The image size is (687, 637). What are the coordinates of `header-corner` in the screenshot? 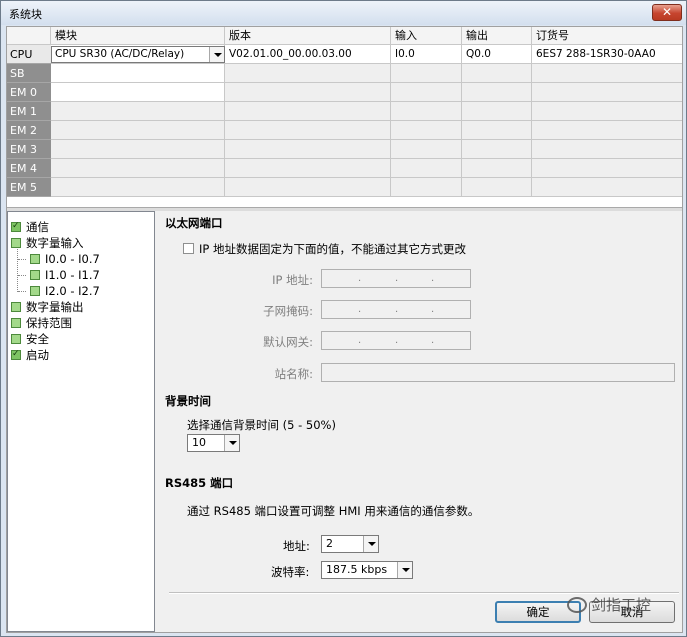 It's located at (29, 36).